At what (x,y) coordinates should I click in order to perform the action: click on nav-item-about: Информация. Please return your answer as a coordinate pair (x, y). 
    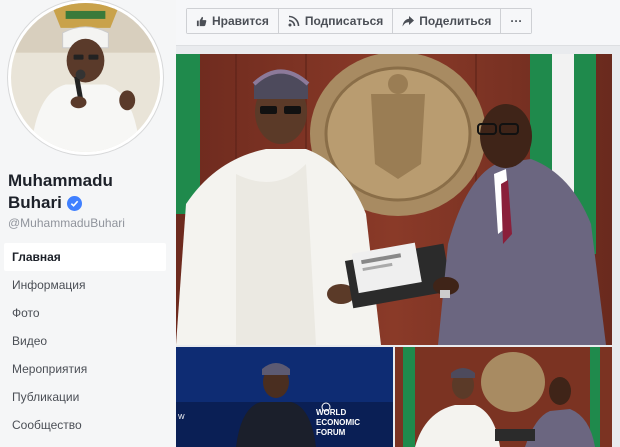
    Looking at the image, I should click on (85, 285).